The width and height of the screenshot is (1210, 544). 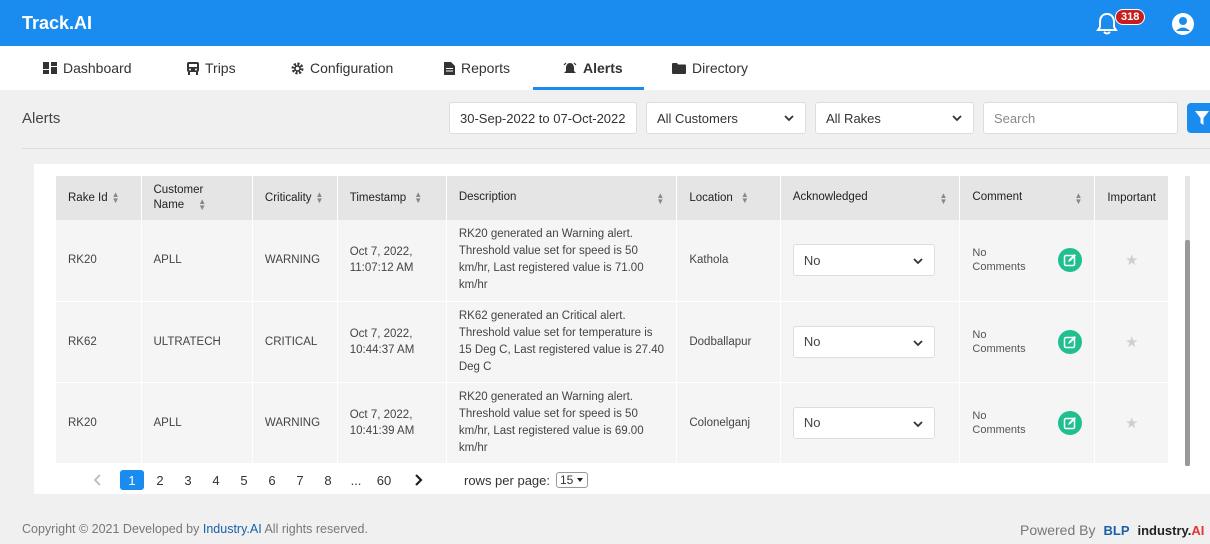 I want to click on nav-reports: Reports, so click(x=477, y=68).